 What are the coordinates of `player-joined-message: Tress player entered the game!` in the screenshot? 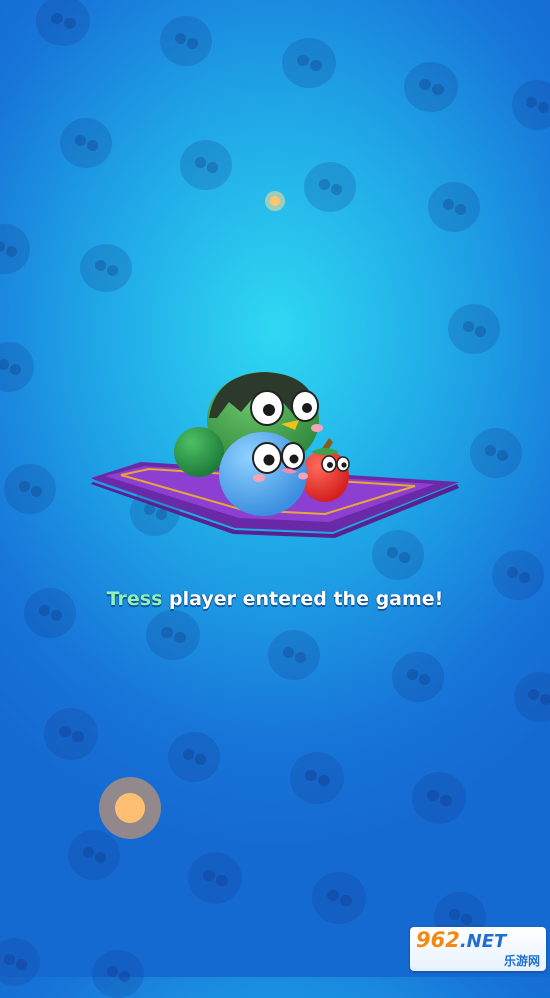 It's located at (275, 599).